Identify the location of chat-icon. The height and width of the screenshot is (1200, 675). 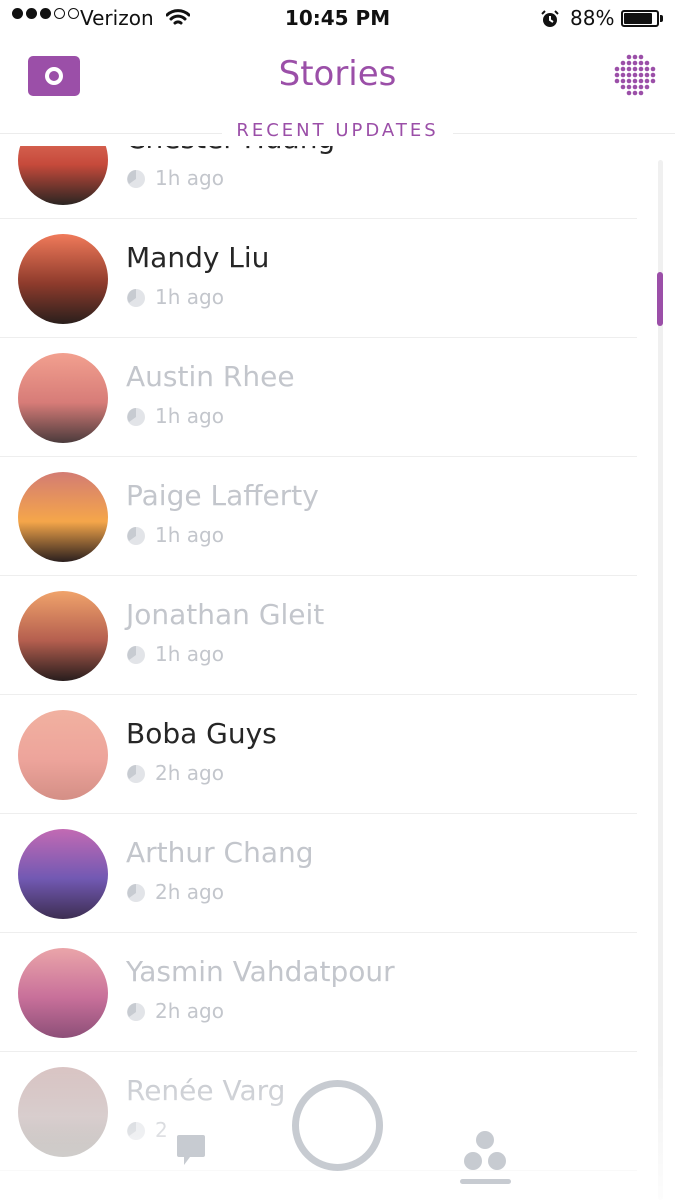
(191, 1150).